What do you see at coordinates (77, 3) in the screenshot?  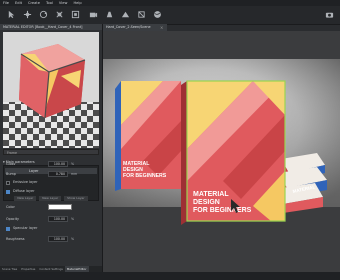 I see `menu-help: Help` at bounding box center [77, 3].